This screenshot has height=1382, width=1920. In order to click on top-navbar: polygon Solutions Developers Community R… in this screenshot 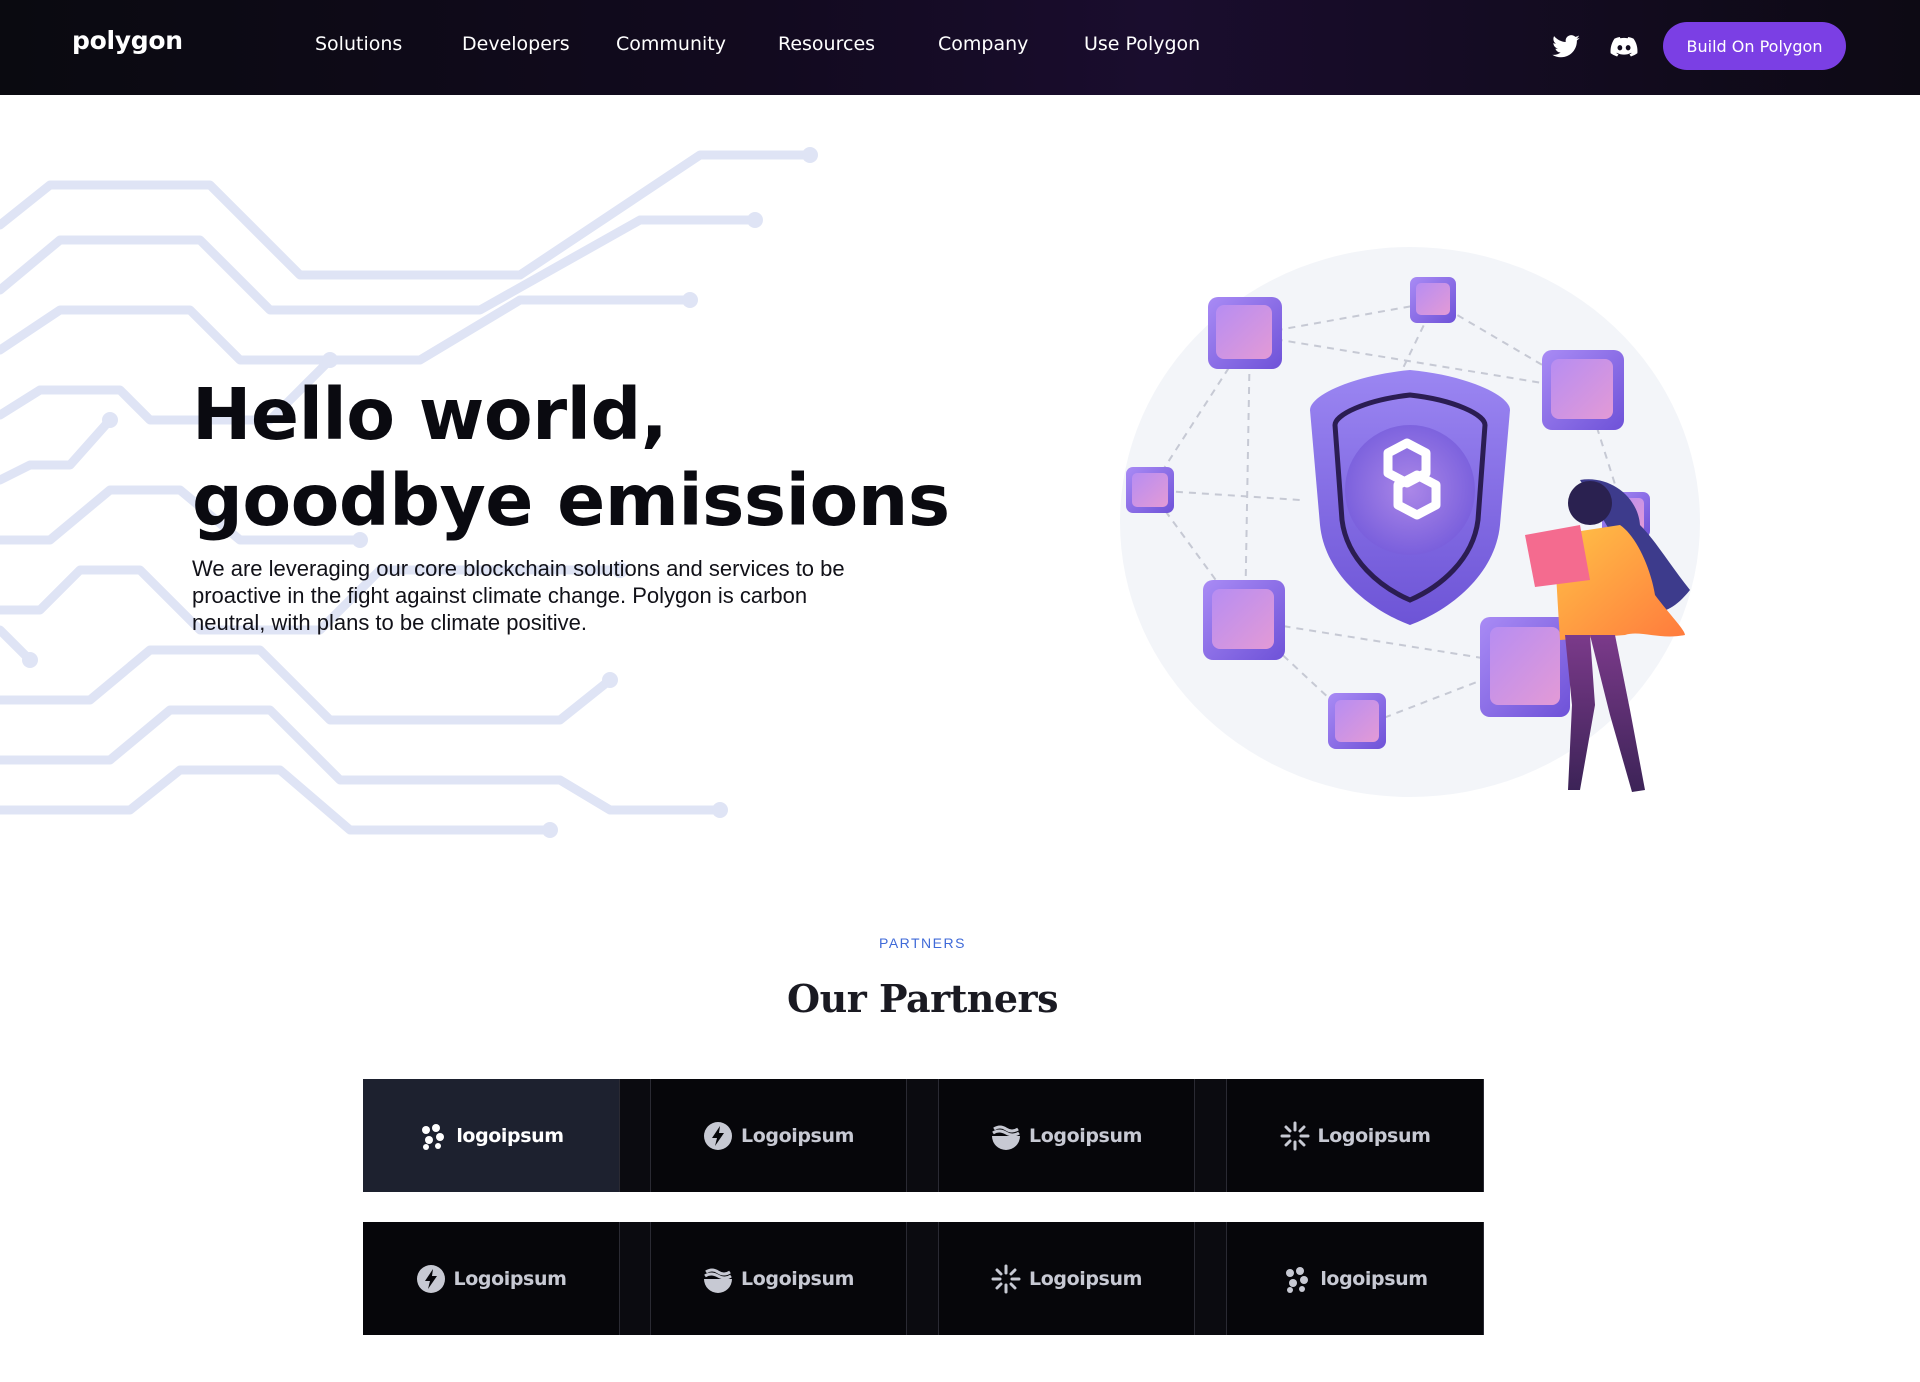, I will do `click(960, 47)`.